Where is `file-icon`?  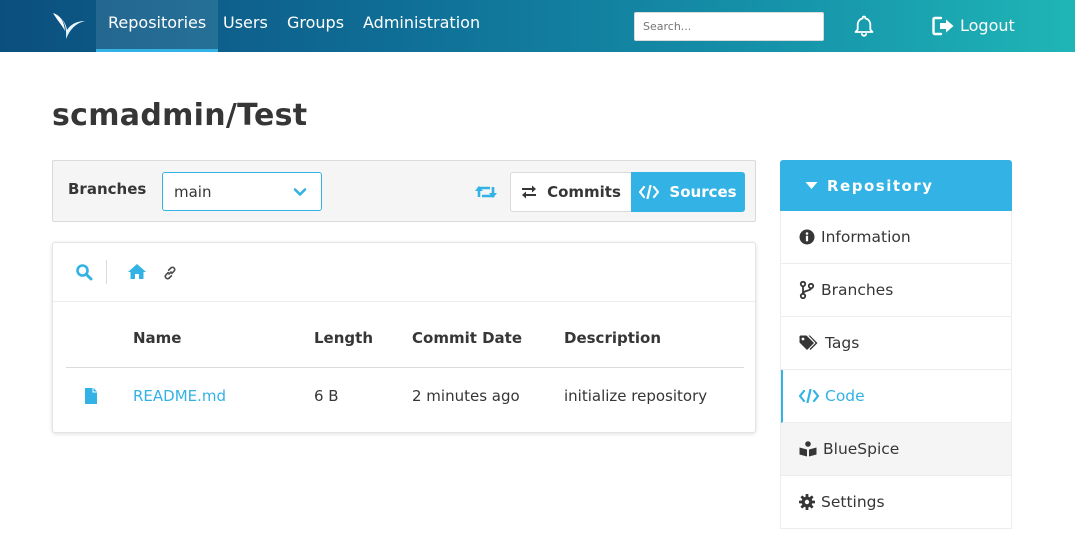
file-icon is located at coordinates (91, 396).